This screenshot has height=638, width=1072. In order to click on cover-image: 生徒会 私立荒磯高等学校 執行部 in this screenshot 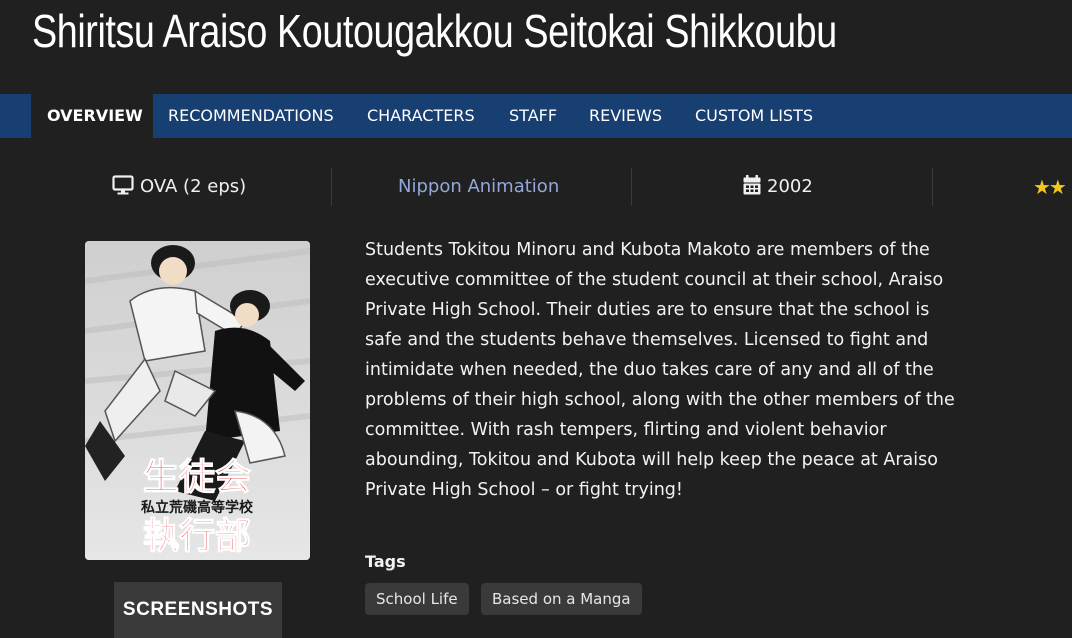, I will do `click(197, 400)`.